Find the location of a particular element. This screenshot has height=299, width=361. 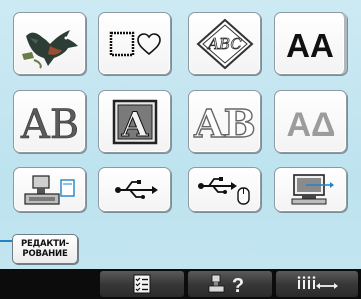

frame-shapes-button is located at coordinates (134, 43).